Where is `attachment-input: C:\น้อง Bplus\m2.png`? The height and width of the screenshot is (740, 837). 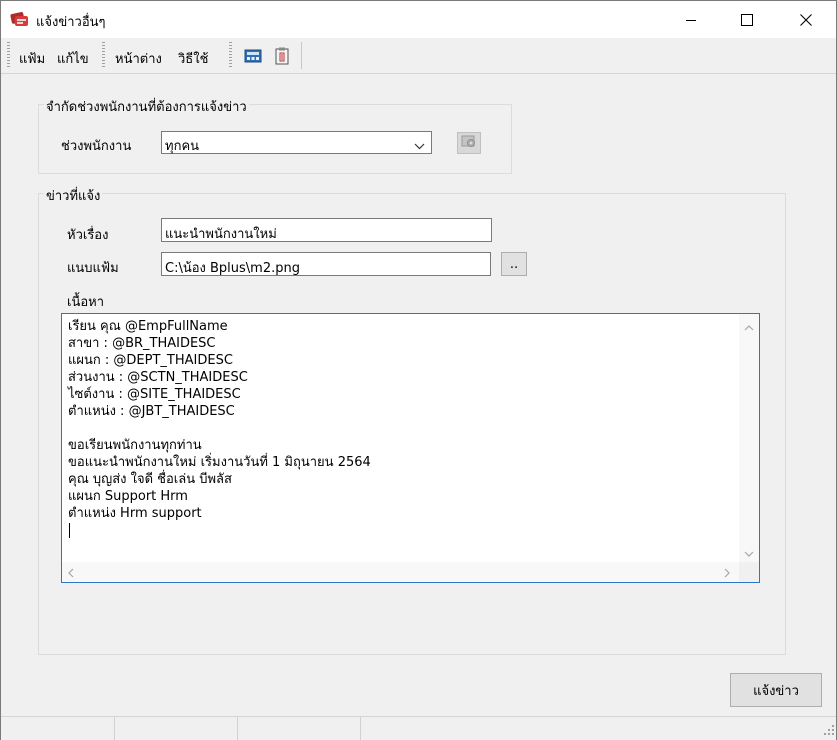
attachment-input: C:\น้อง Bplus\m2.png is located at coordinates (326, 264).